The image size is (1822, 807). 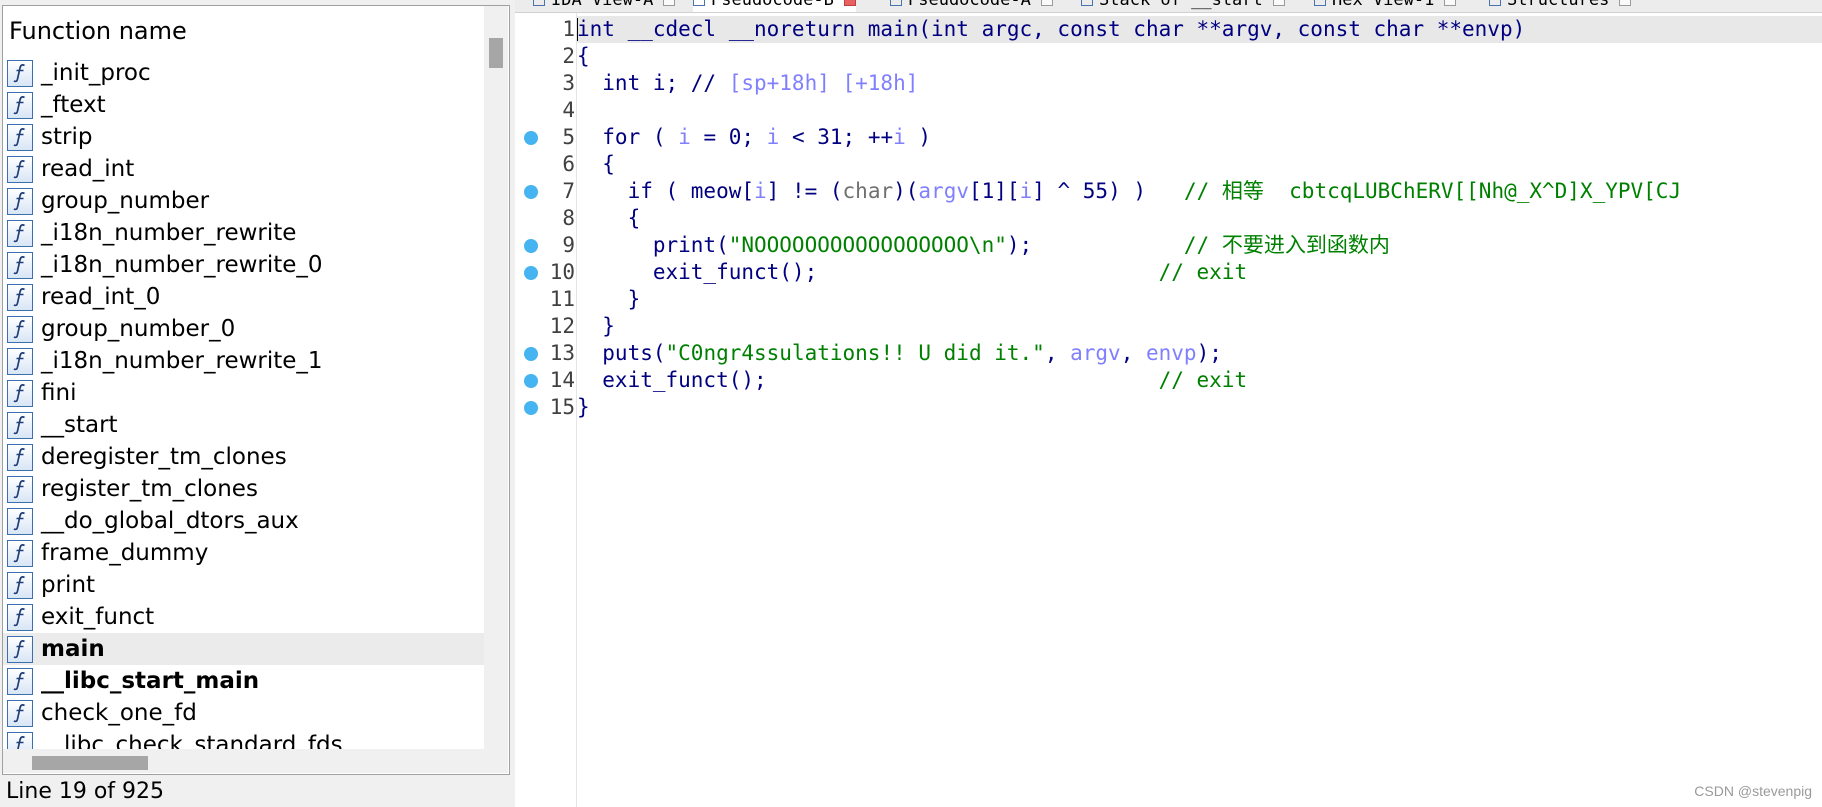 I want to click on function-row: group_number, so click(x=243, y=201).